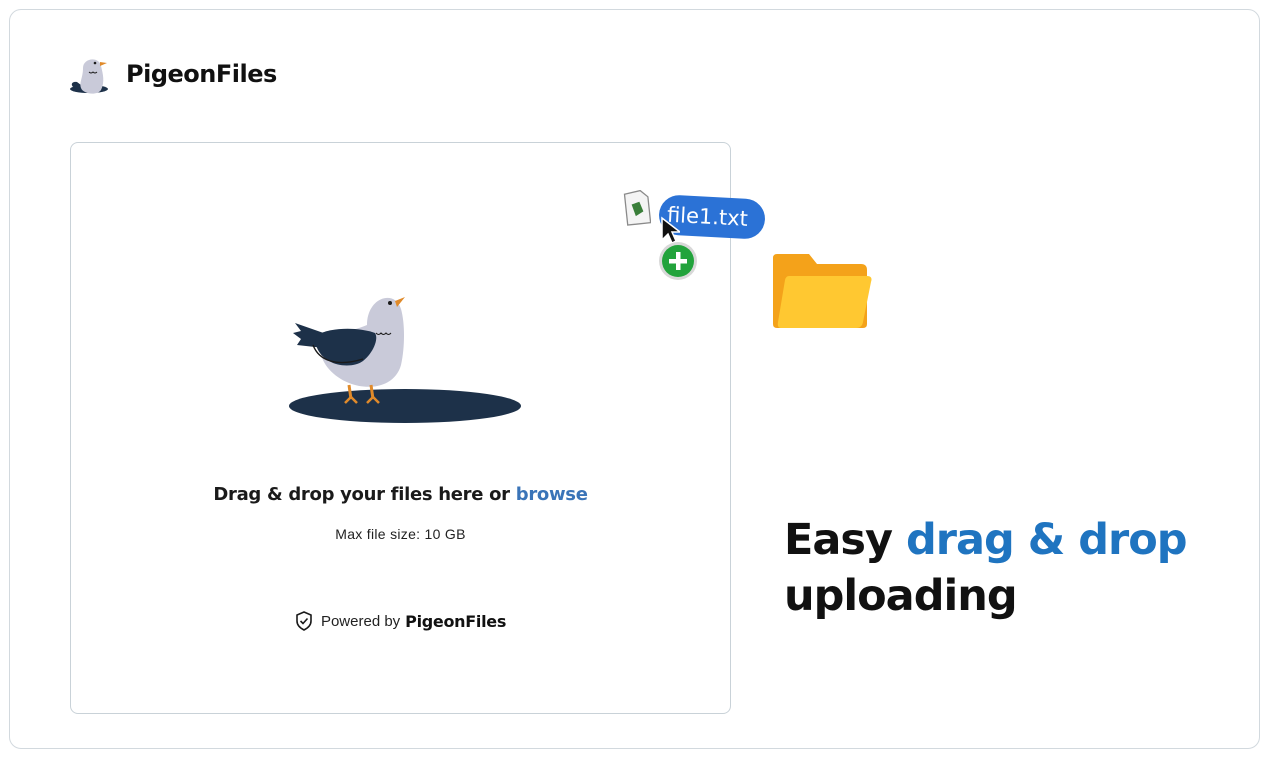  Describe the element at coordinates (360, 621) in the screenshot. I see `powered-by-label: Powered by` at that location.